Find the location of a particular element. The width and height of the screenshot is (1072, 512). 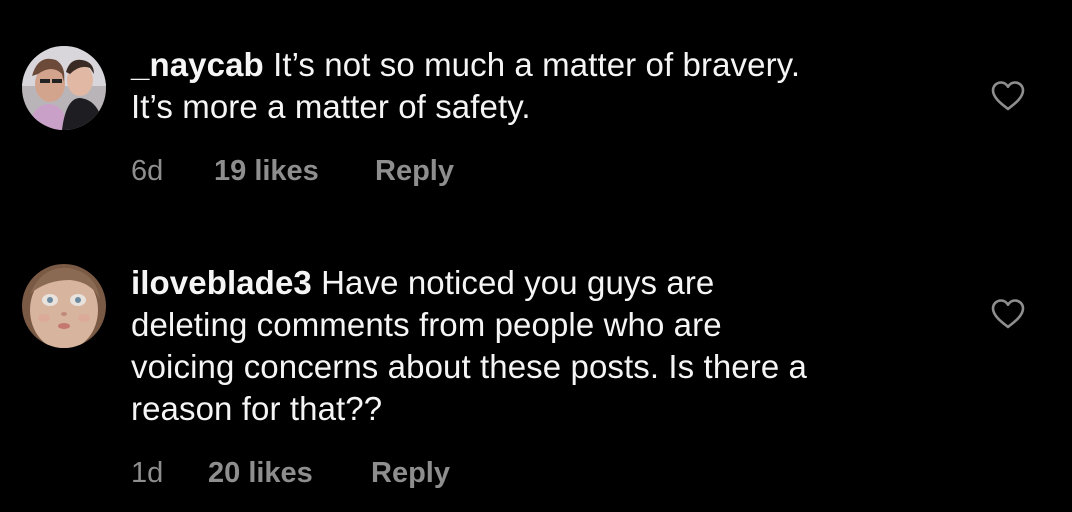

comment-body: Have noticed you guys are is located at coordinates (518, 282).